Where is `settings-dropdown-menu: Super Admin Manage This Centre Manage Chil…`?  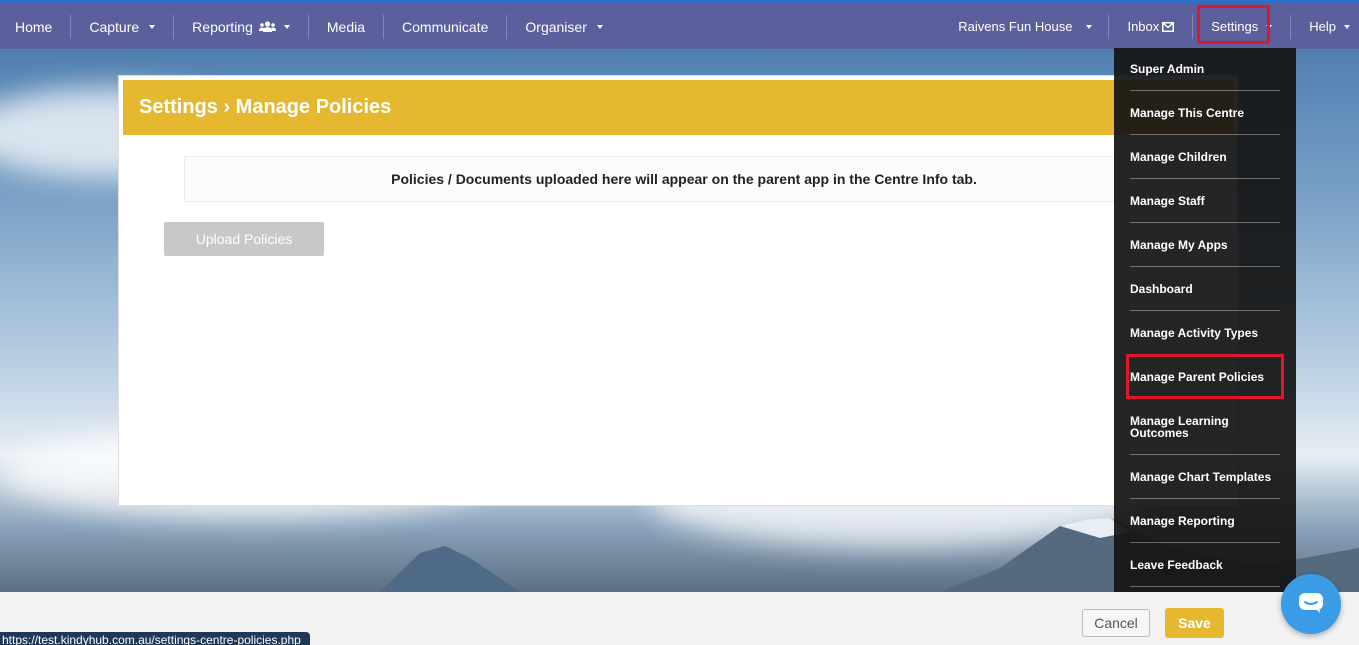
settings-dropdown-menu: Super Admin Manage This Centre Manage Chil… is located at coordinates (1205, 333).